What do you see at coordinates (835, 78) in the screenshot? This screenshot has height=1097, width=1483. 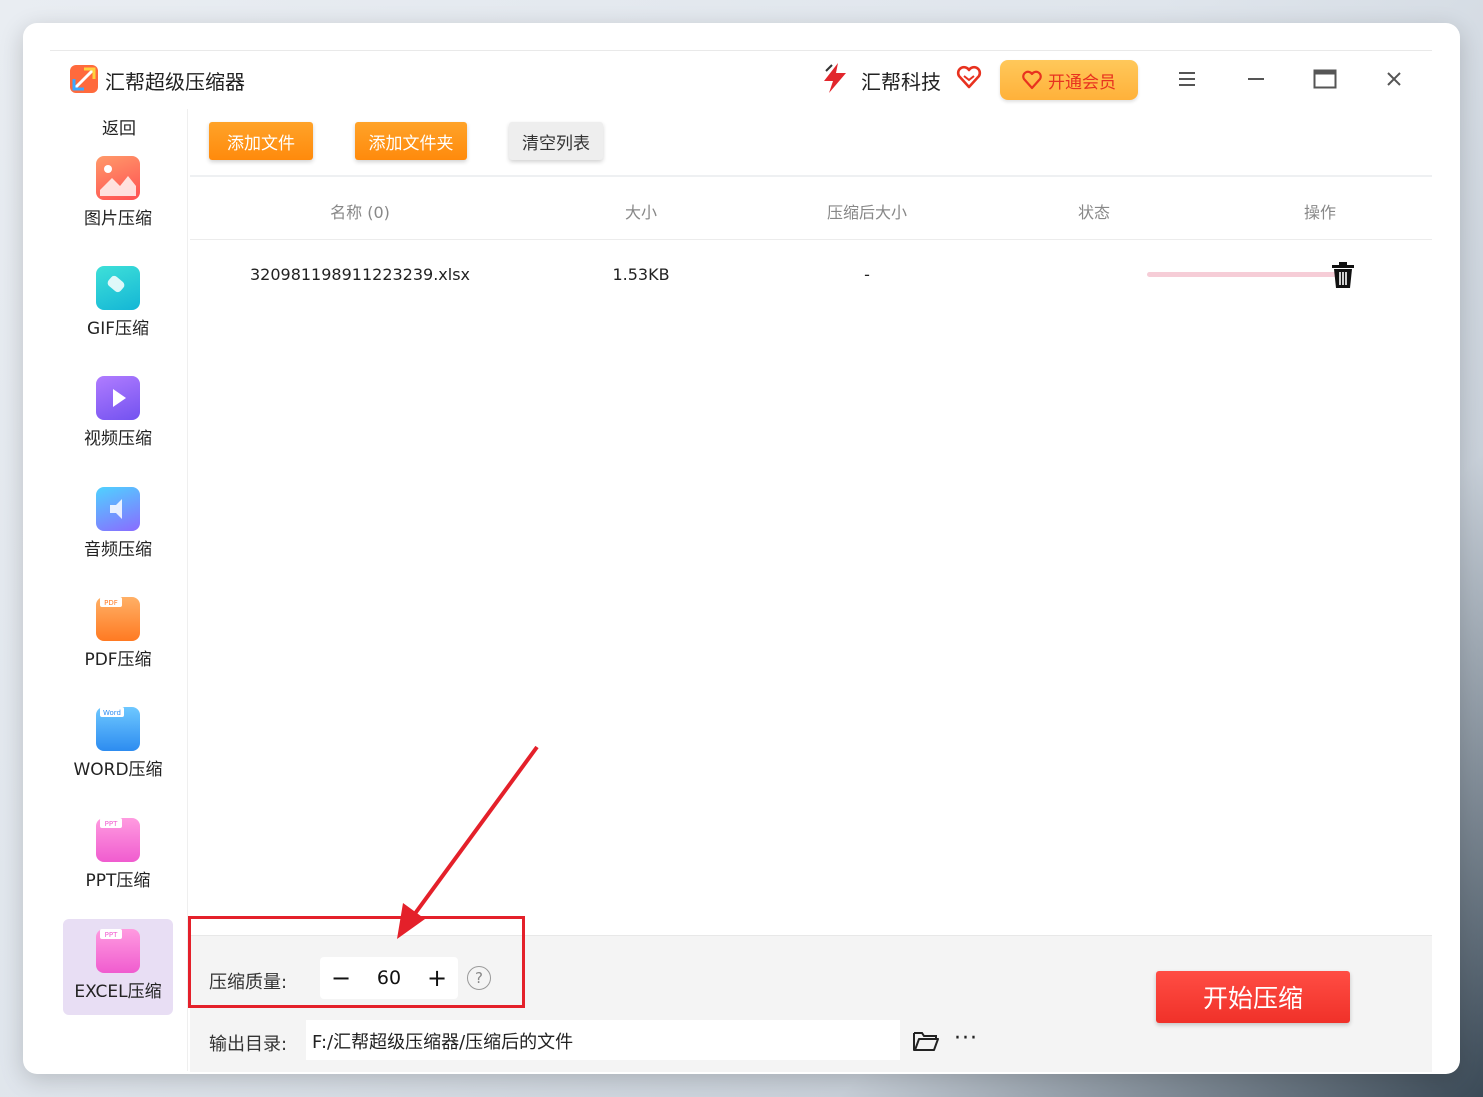 I see `brand-logo-icon` at bounding box center [835, 78].